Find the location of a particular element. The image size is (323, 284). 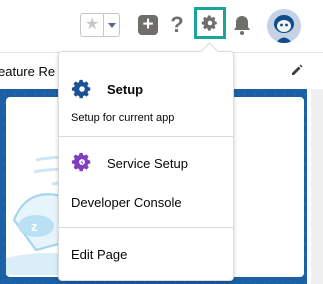

service-setup-gear-icon is located at coordinates (82, 162).